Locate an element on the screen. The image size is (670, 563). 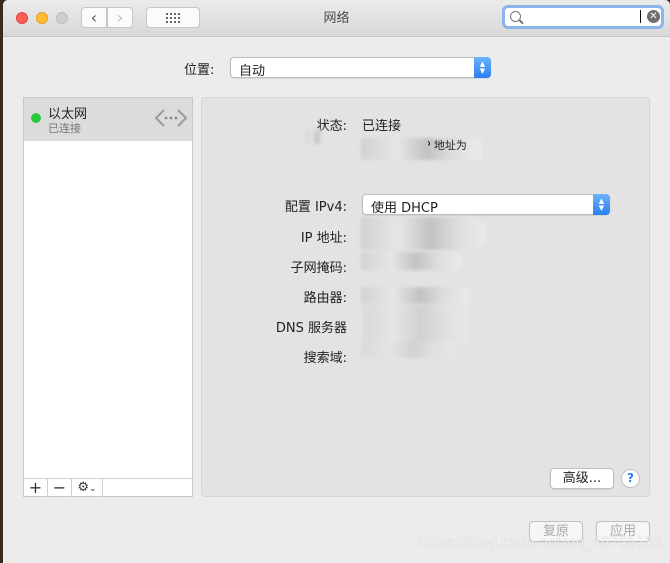
ip-address-label: IP 地址: is located at coordinates (323, 238).